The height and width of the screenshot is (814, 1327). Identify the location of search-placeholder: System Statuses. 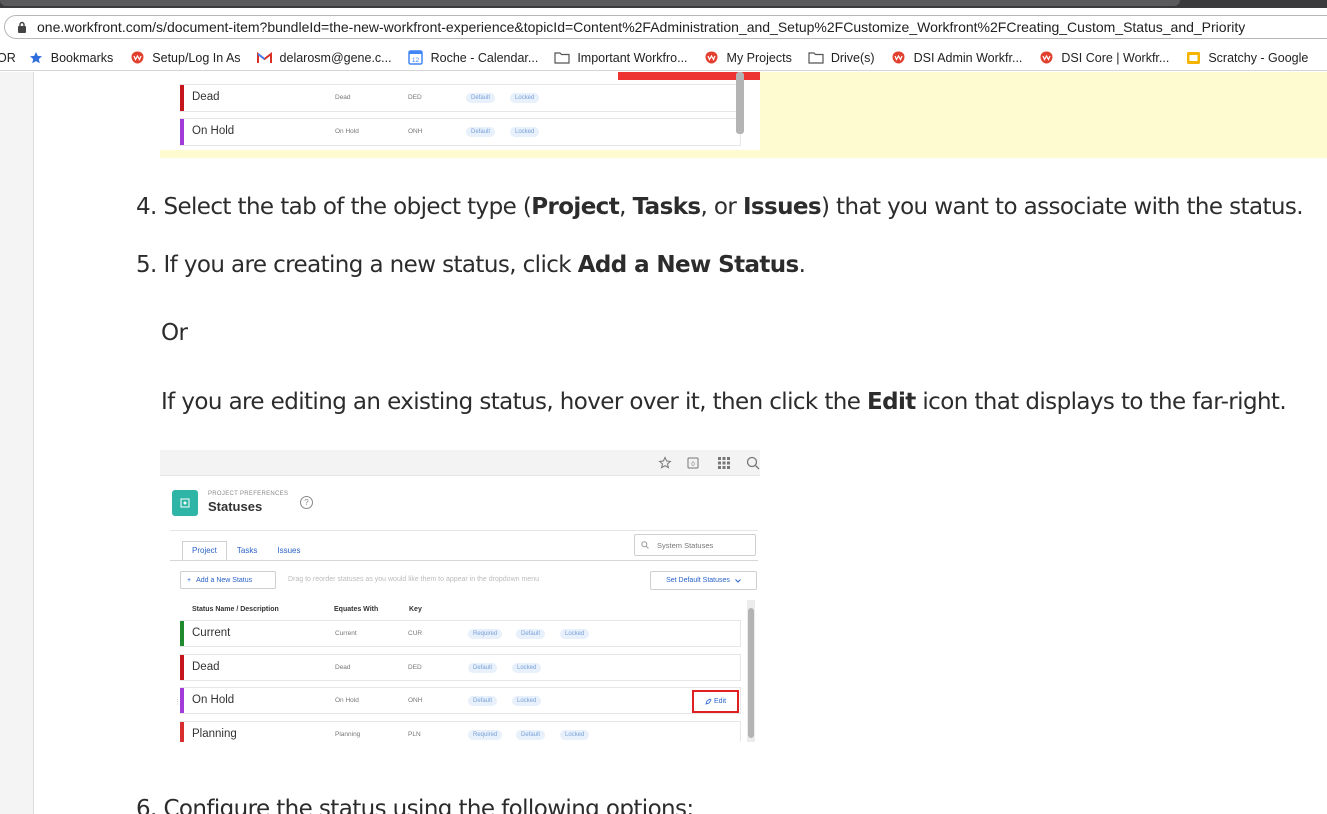
(685, 545).